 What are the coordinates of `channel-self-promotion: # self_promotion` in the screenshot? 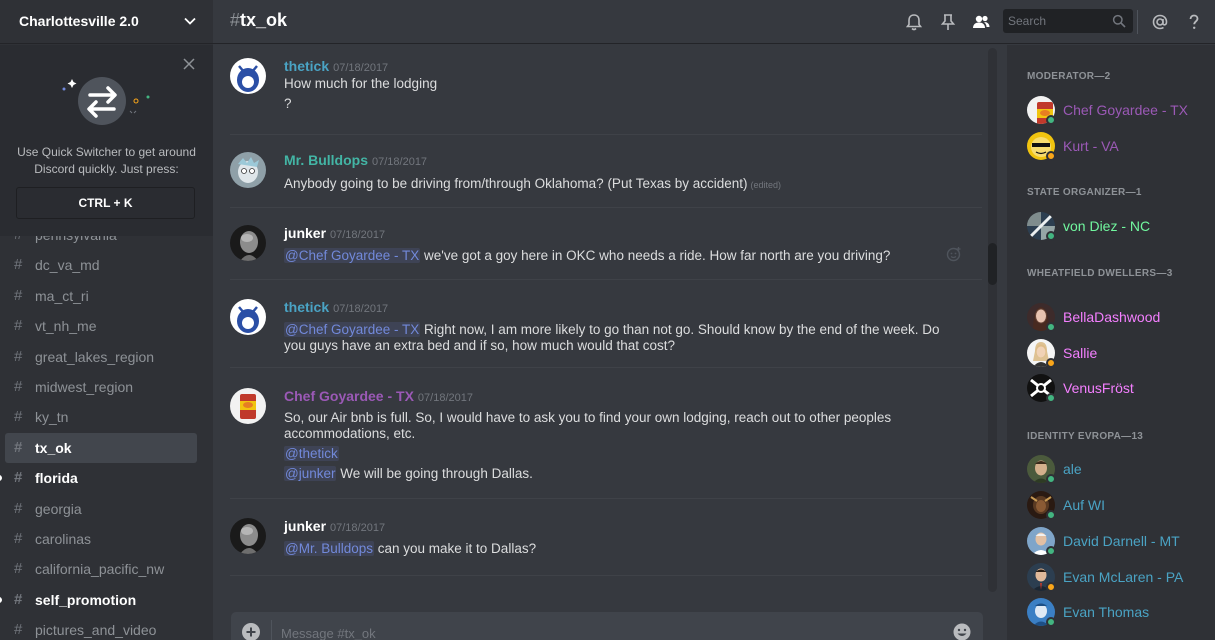 It's located at (98, 600).